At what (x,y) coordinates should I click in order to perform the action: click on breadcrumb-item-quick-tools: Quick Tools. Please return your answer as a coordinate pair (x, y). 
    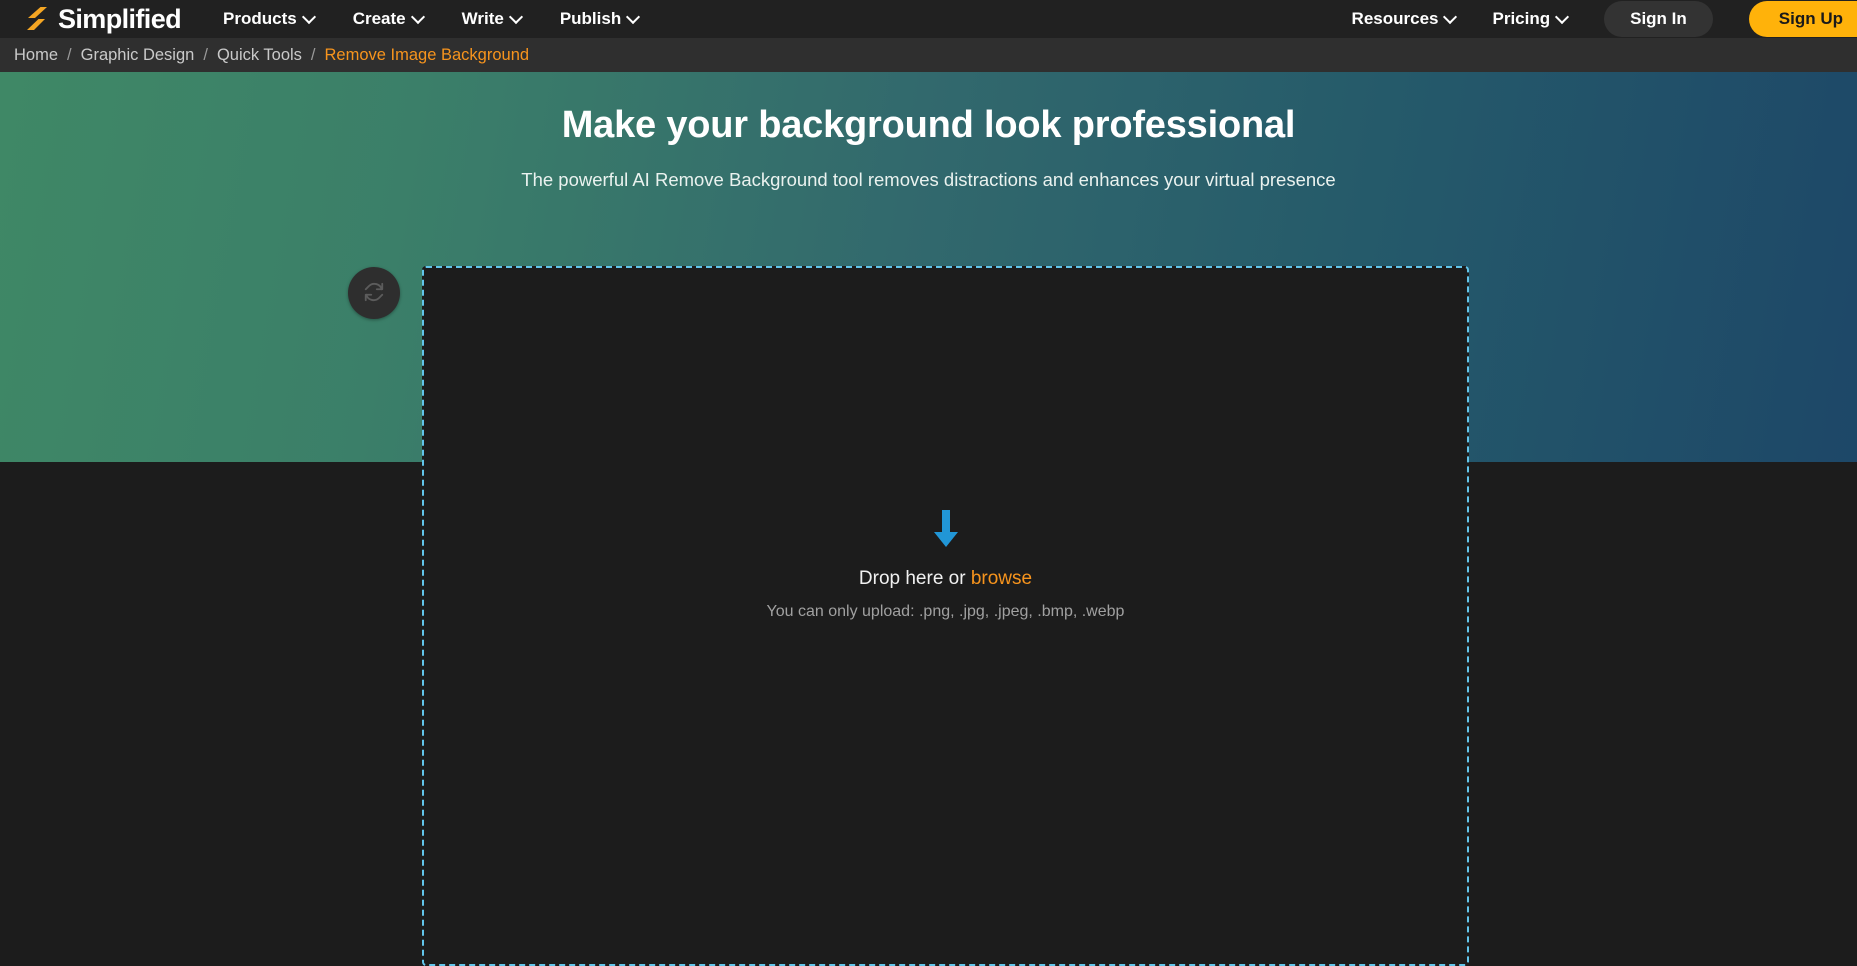
    Looking at the image, I should click on (259, 55).